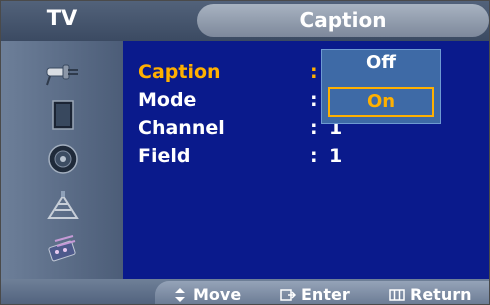 This screenshot has width=490, height=305. I want to click on title-pill: Caption, so click(343, 20).